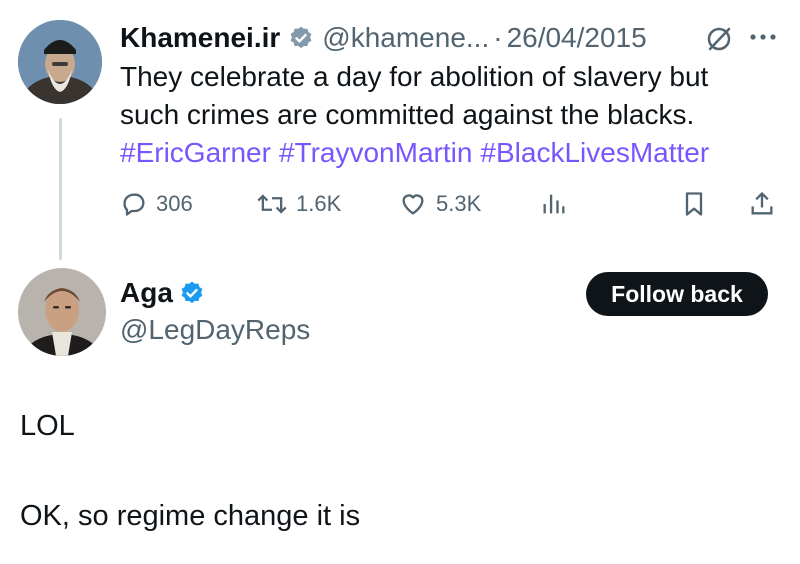  I want to click on follow-back-button: Follow back, so click(677, 294).